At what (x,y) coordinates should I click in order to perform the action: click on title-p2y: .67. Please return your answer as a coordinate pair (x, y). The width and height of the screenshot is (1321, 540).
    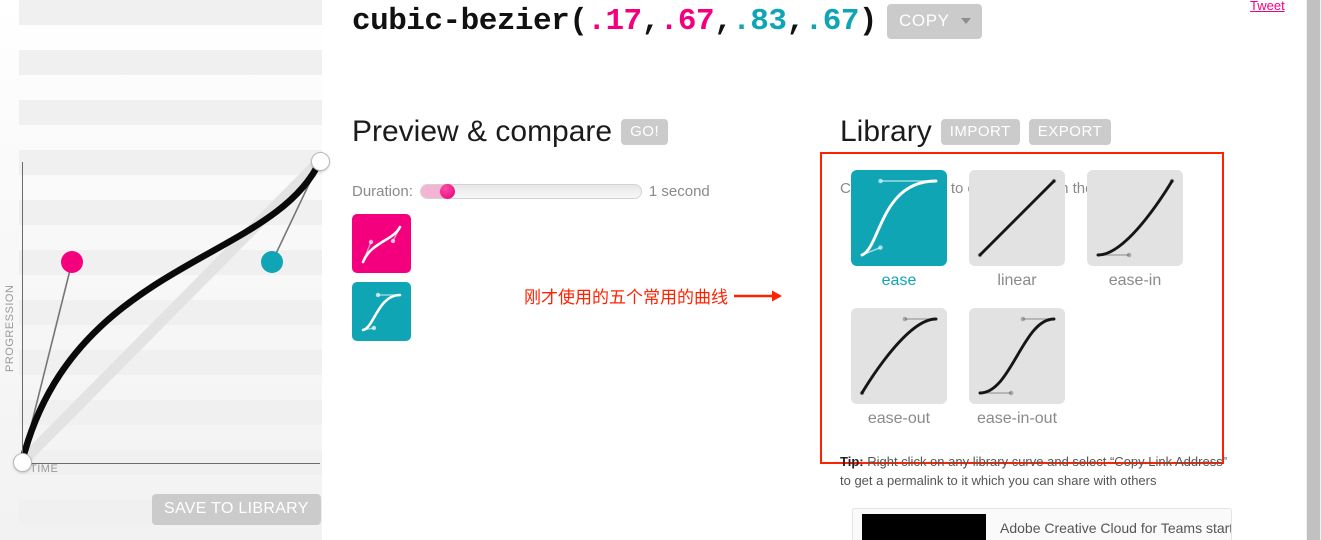
    Looking at the image, I should click on (832, 21).